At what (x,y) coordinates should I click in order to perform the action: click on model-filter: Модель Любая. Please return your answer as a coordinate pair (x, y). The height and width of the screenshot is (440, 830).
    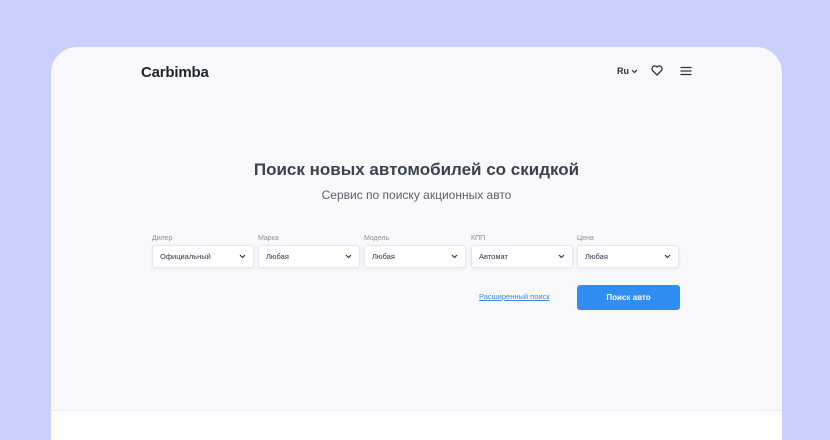
    Looking at the image, I should click on (415, 251).